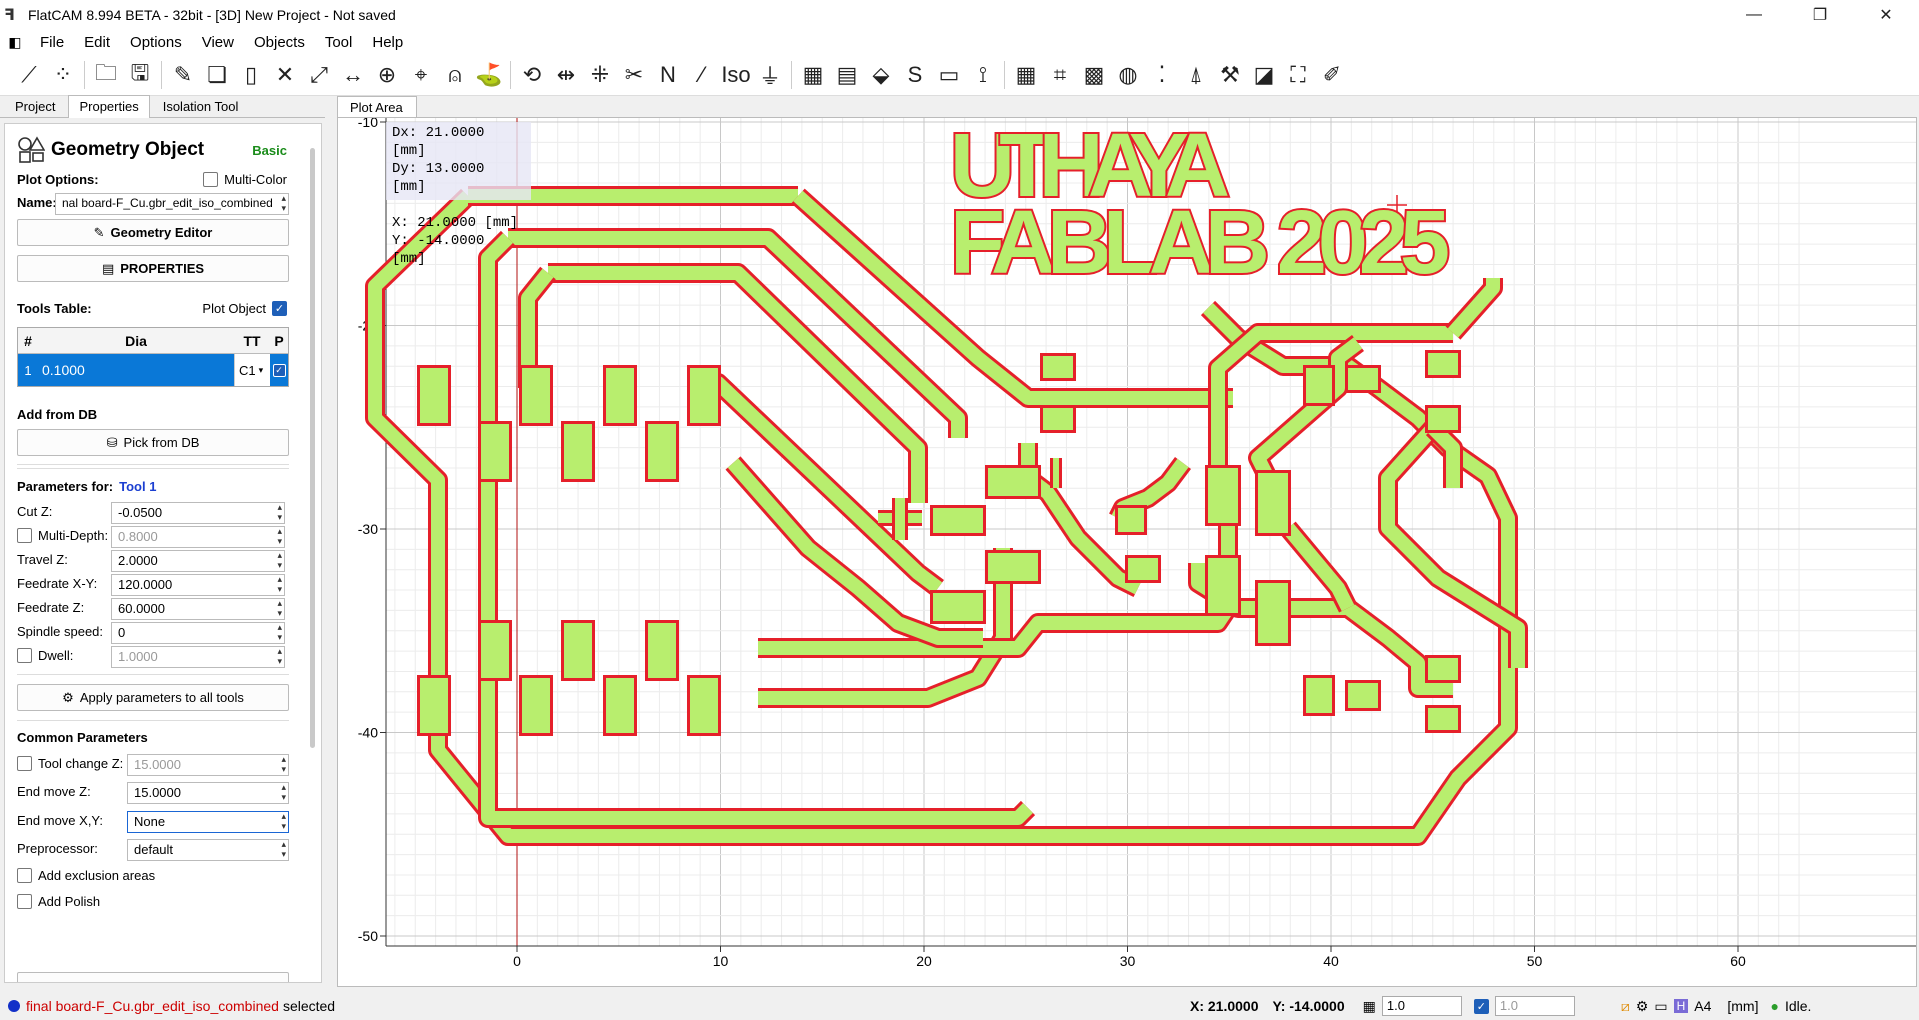 This screenshot has width=1919, height=1020. What do you see at coordinates (387, 42) in the screenshot?
I see `menu-help: Help` at bounding box center [387, 42].